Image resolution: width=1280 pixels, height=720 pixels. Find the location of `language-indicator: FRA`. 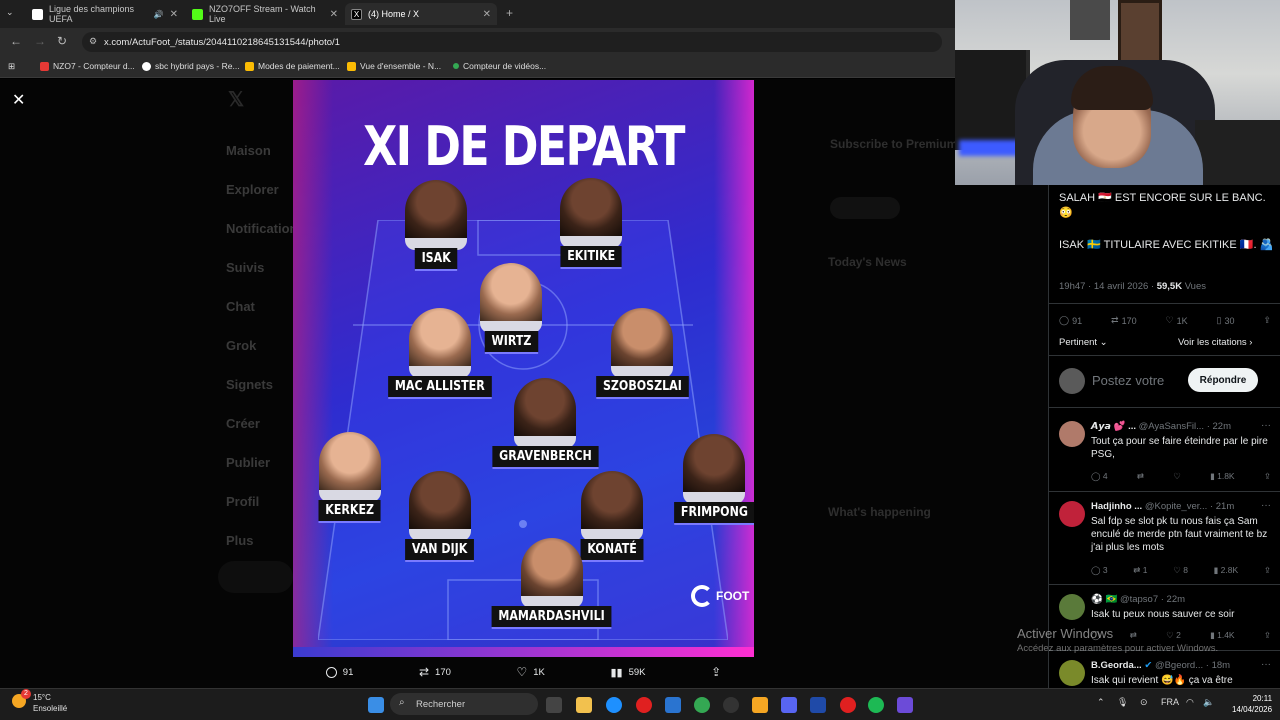

language-indicator: FRA is located at coordinates (1170, 702).